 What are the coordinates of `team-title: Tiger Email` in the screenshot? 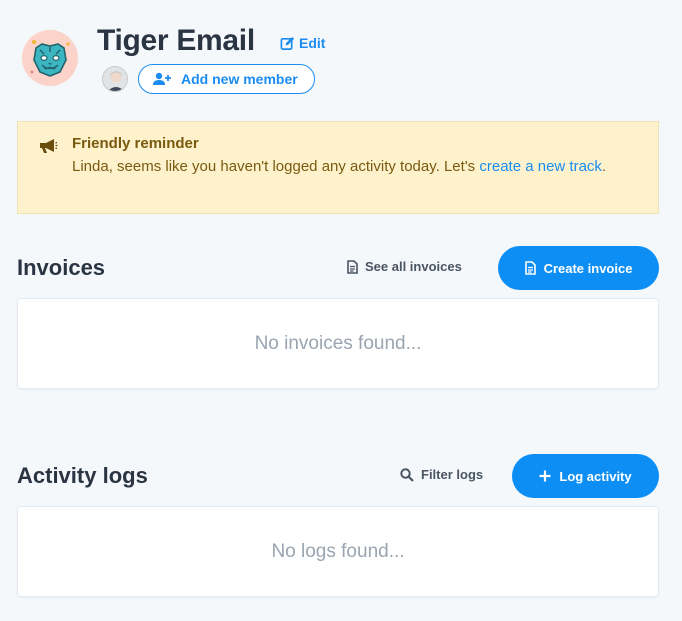 It's located at (176, 40).